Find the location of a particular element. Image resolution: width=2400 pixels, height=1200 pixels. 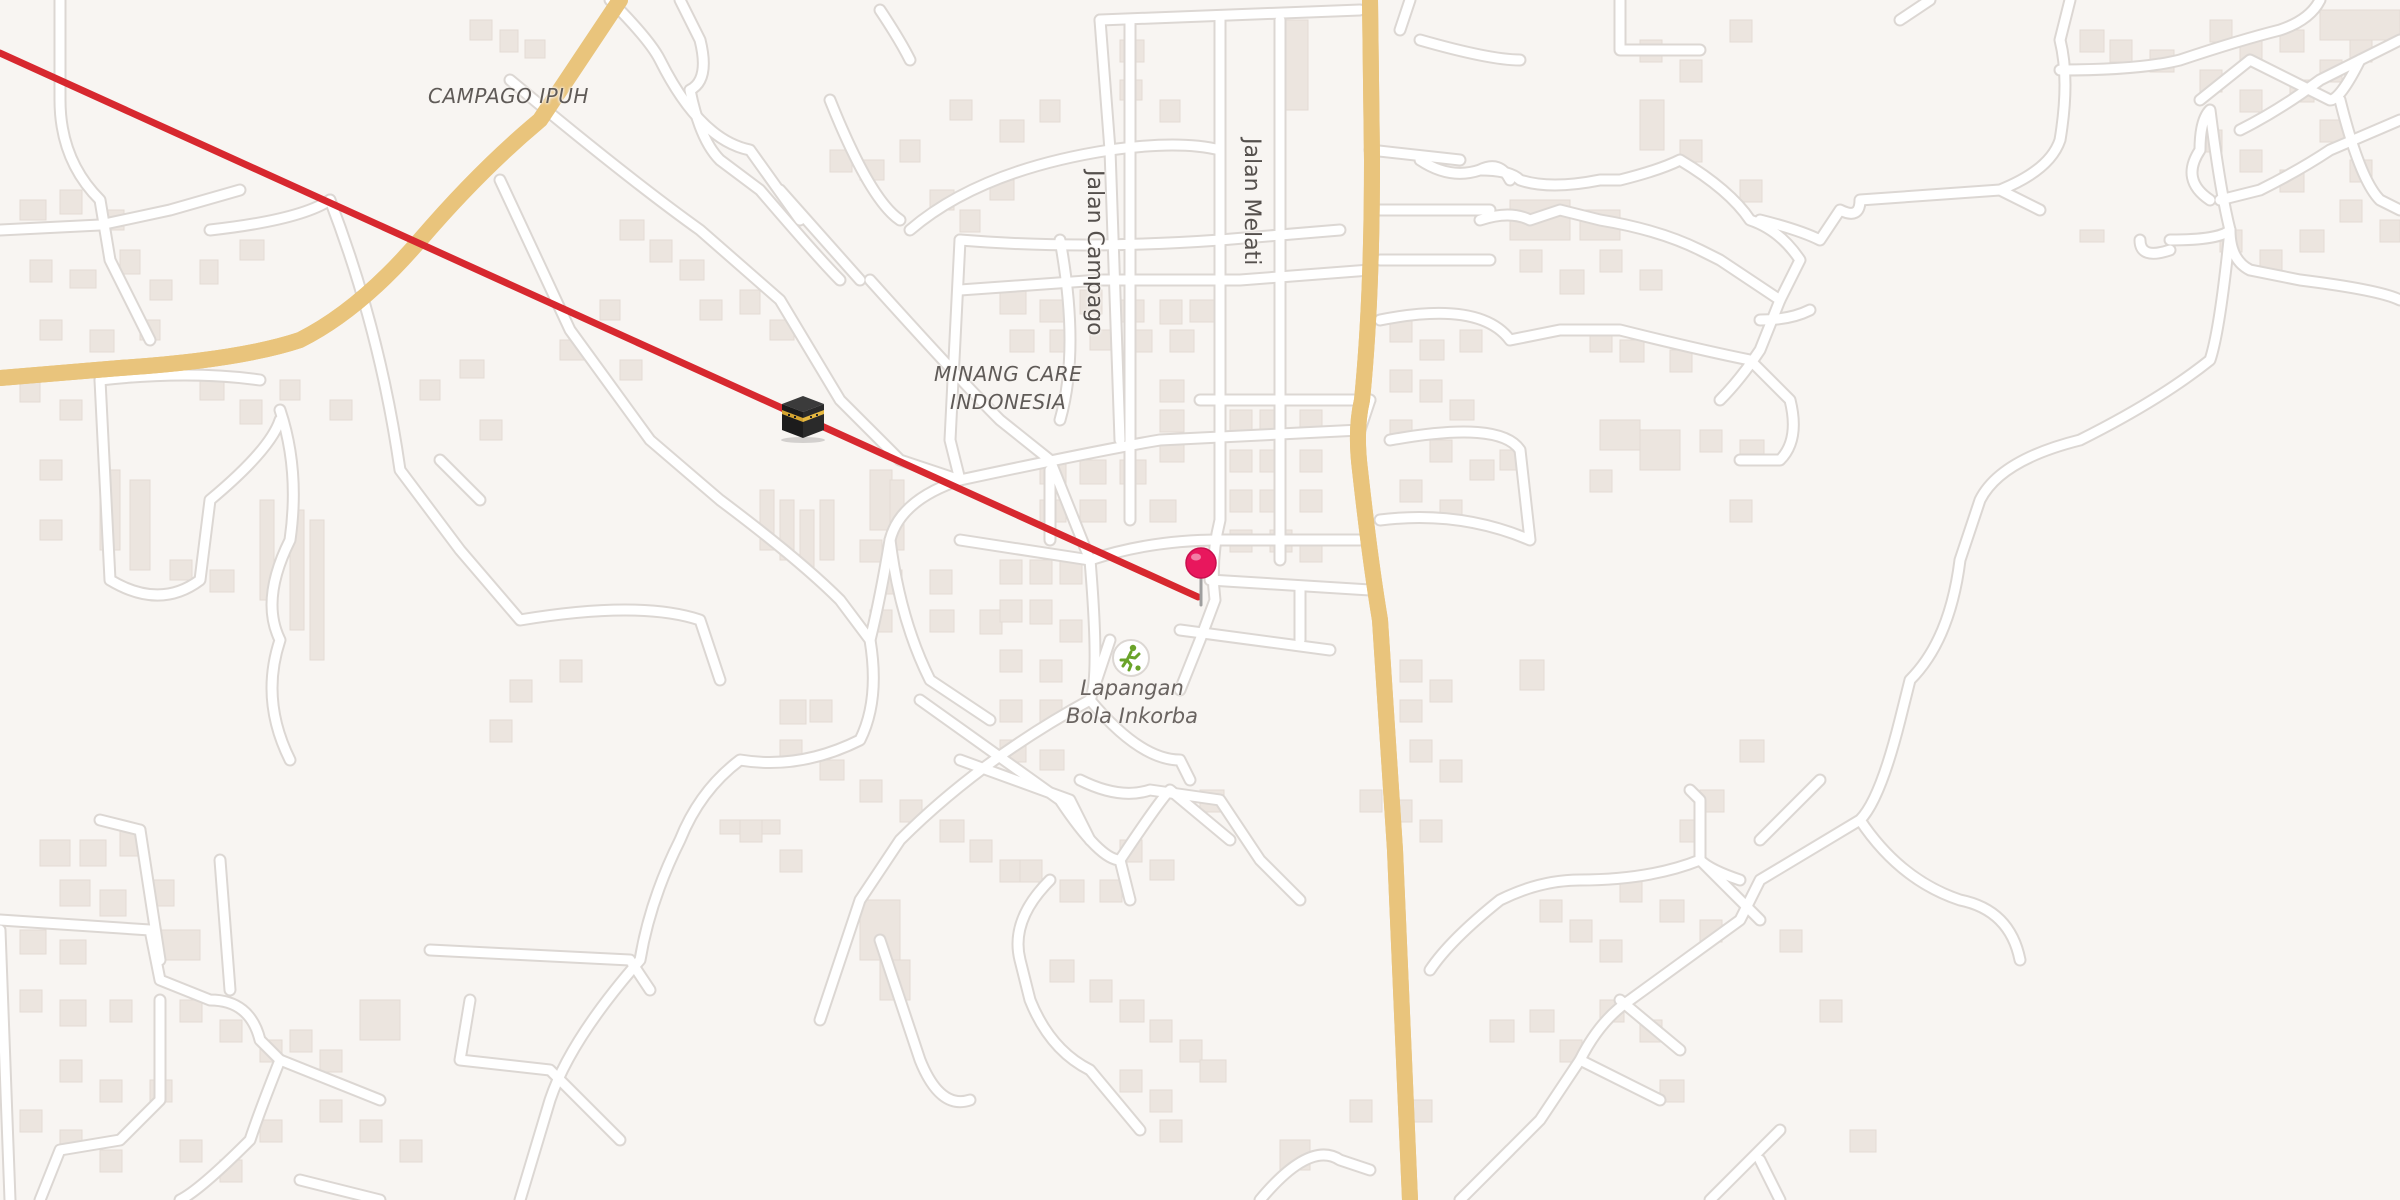

area-label-campago-ipuh: CAMPAGO IPUH is located at coordinates (508, 96).